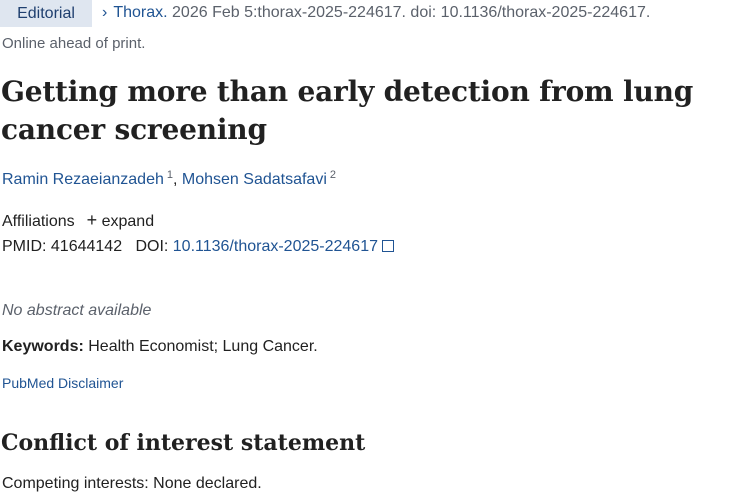 The image size is (750, 500). I want to click on pmid-label: PMID:, so click(24, 246).